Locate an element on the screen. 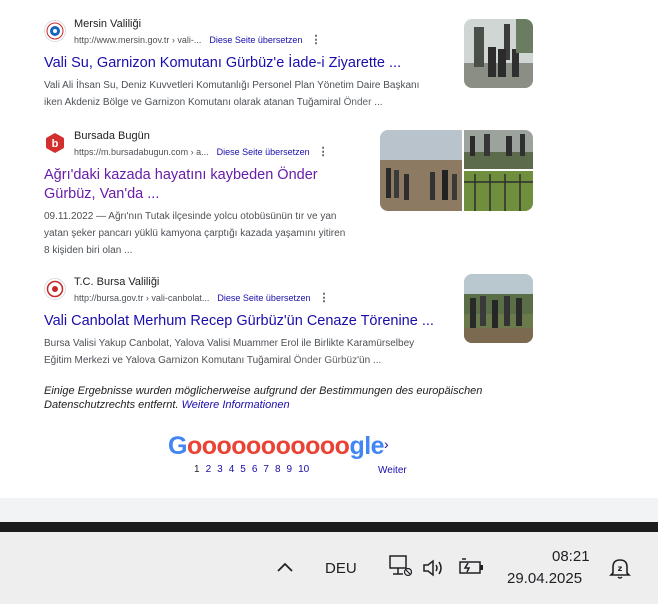  snippet-highlight: Önder is located at coordinates (357, 102).